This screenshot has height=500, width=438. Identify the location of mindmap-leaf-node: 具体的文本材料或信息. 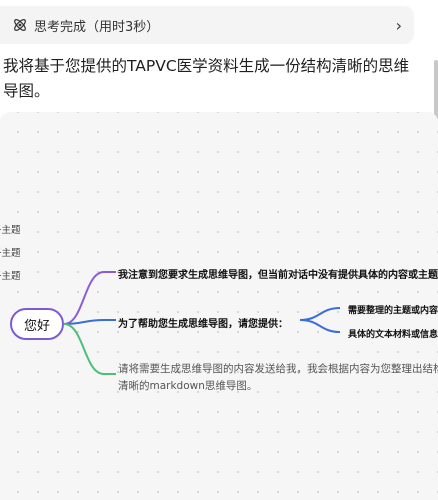
(393, 333).